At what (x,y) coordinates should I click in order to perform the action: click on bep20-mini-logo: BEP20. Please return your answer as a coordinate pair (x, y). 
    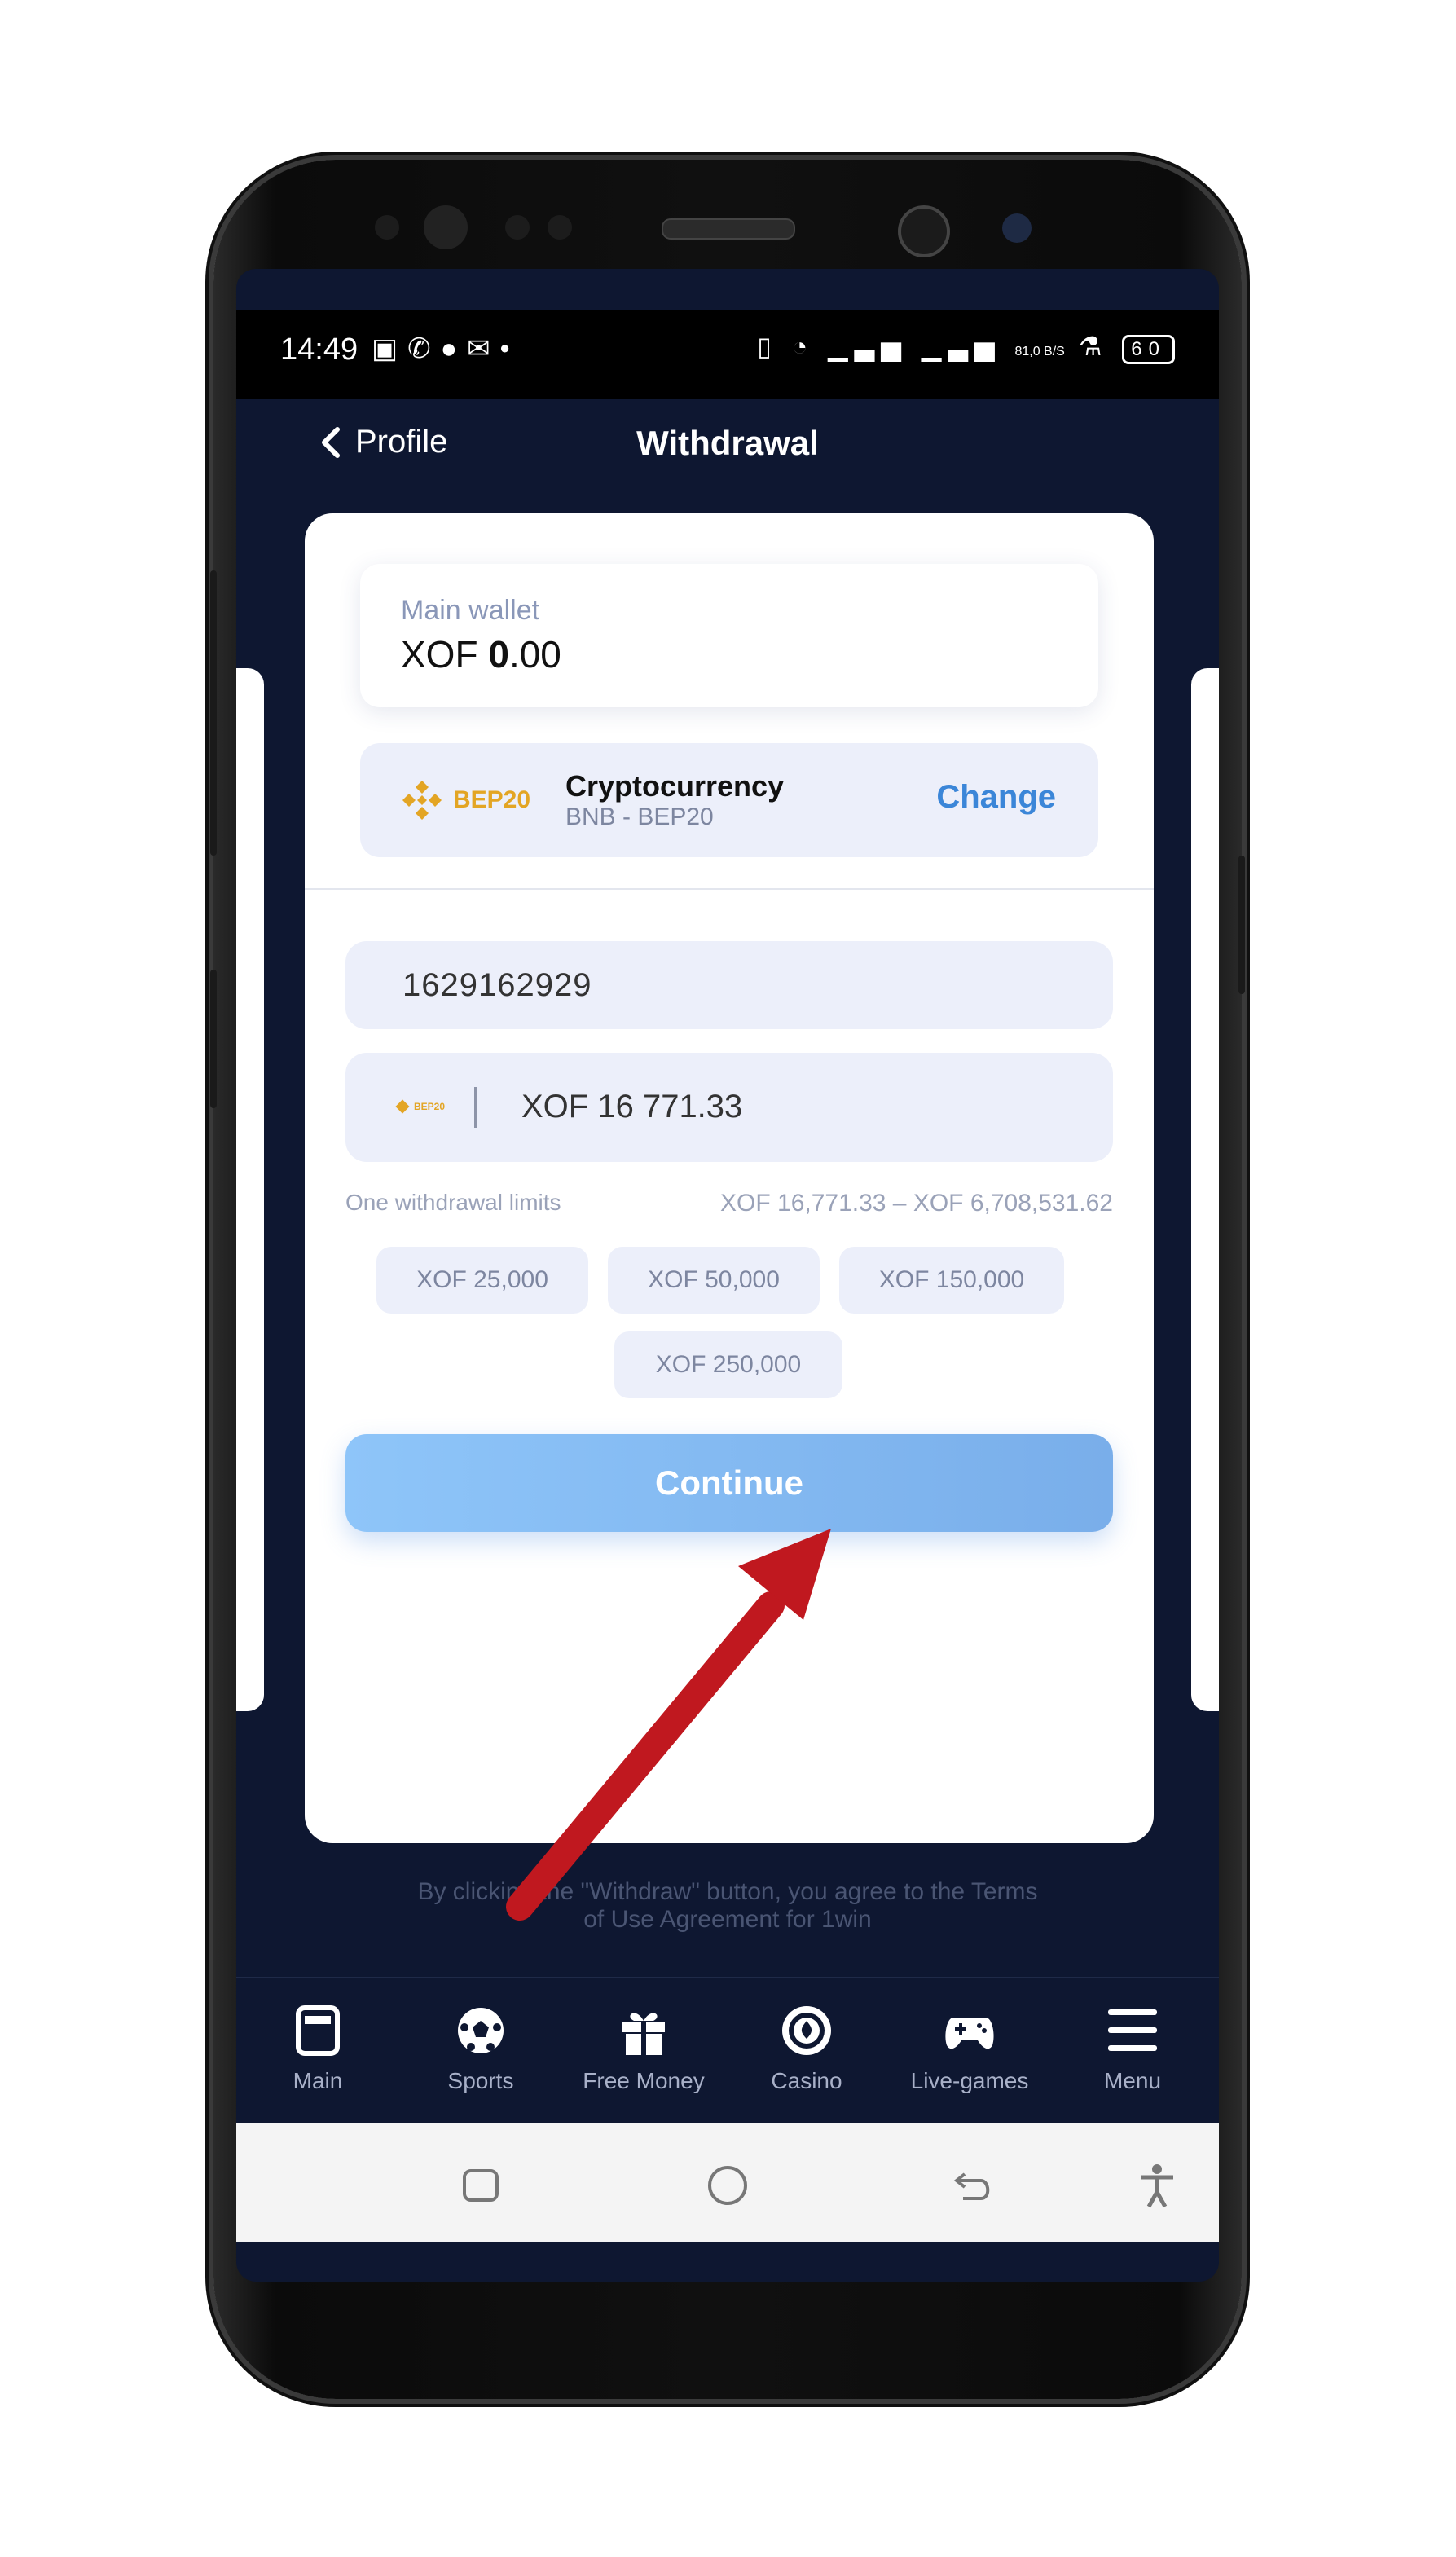
    Looking at the image, I should click on (419, 1106).